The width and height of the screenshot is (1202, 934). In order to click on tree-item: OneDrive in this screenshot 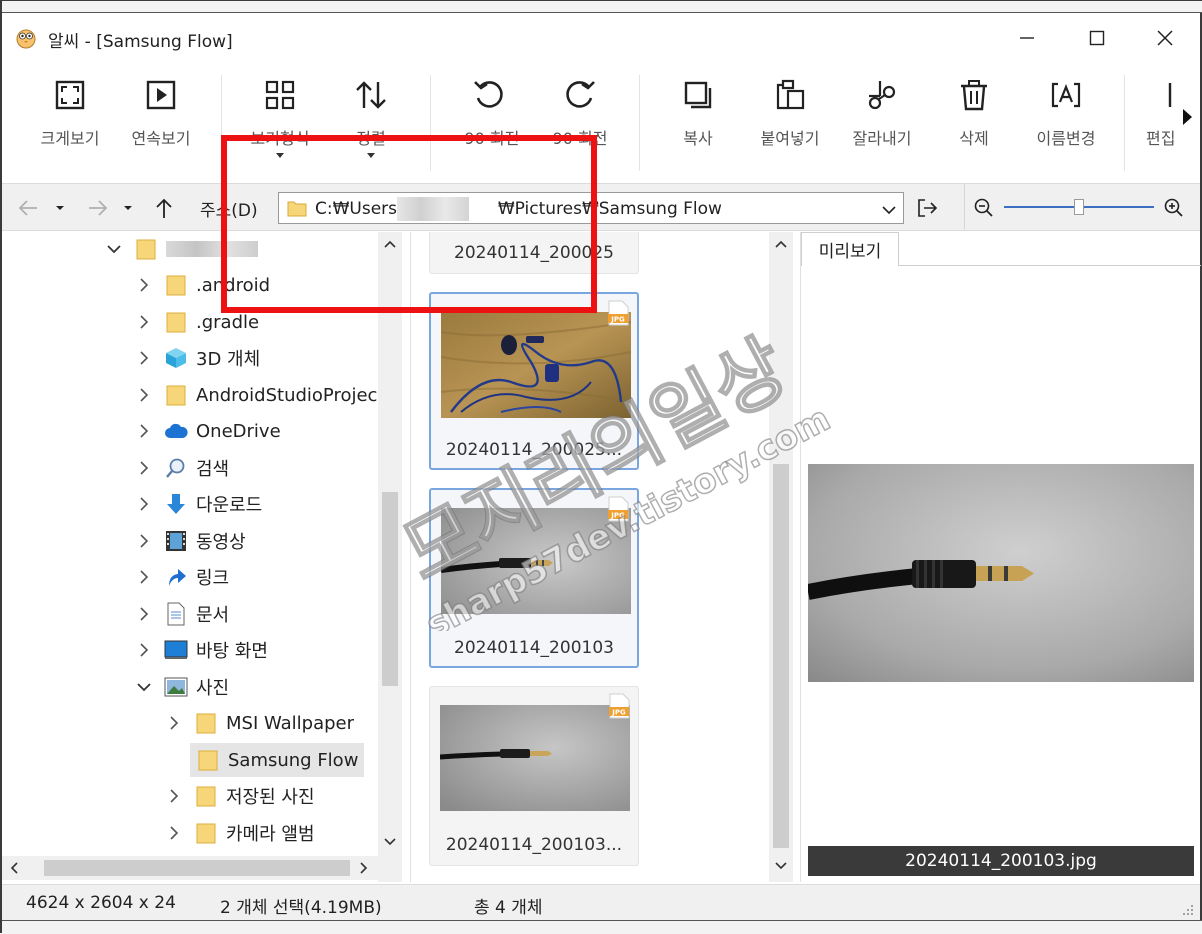, I will do `click(208, 431)`.